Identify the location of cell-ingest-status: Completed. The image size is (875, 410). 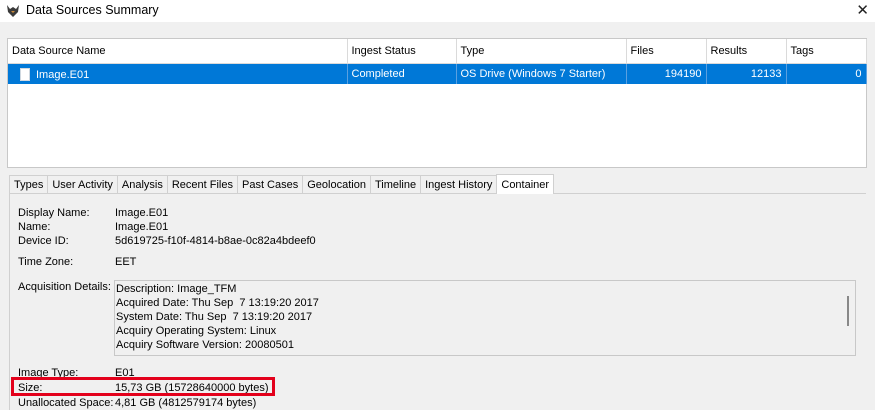
(402, 73).